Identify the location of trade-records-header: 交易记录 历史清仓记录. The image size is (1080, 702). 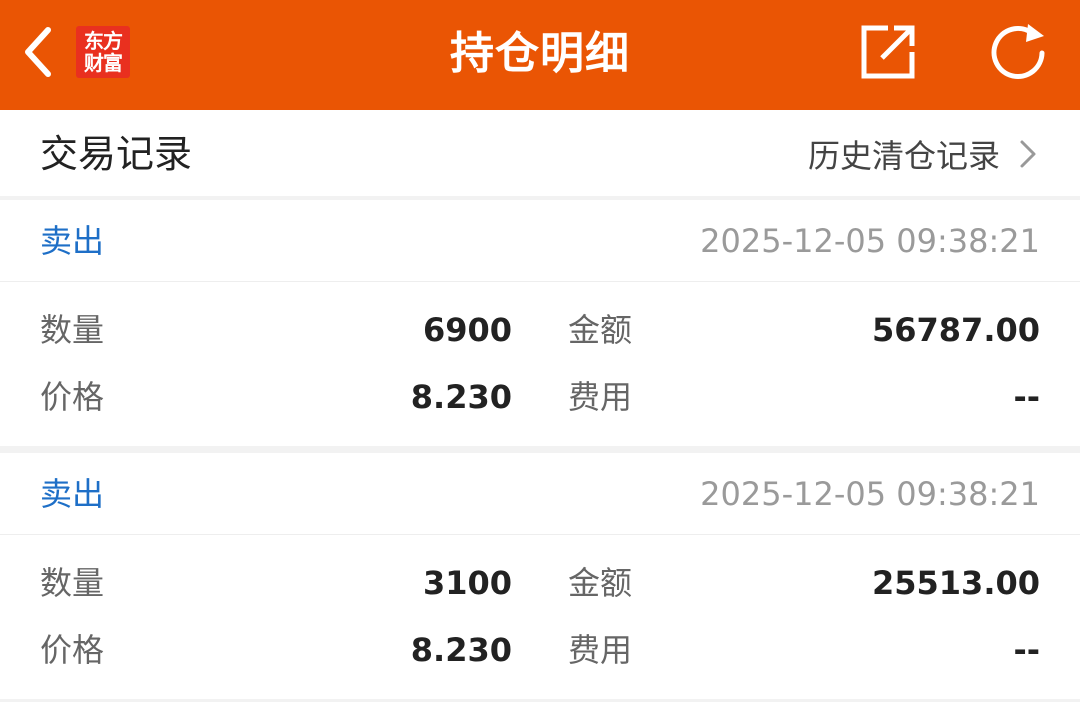
(540, 153).